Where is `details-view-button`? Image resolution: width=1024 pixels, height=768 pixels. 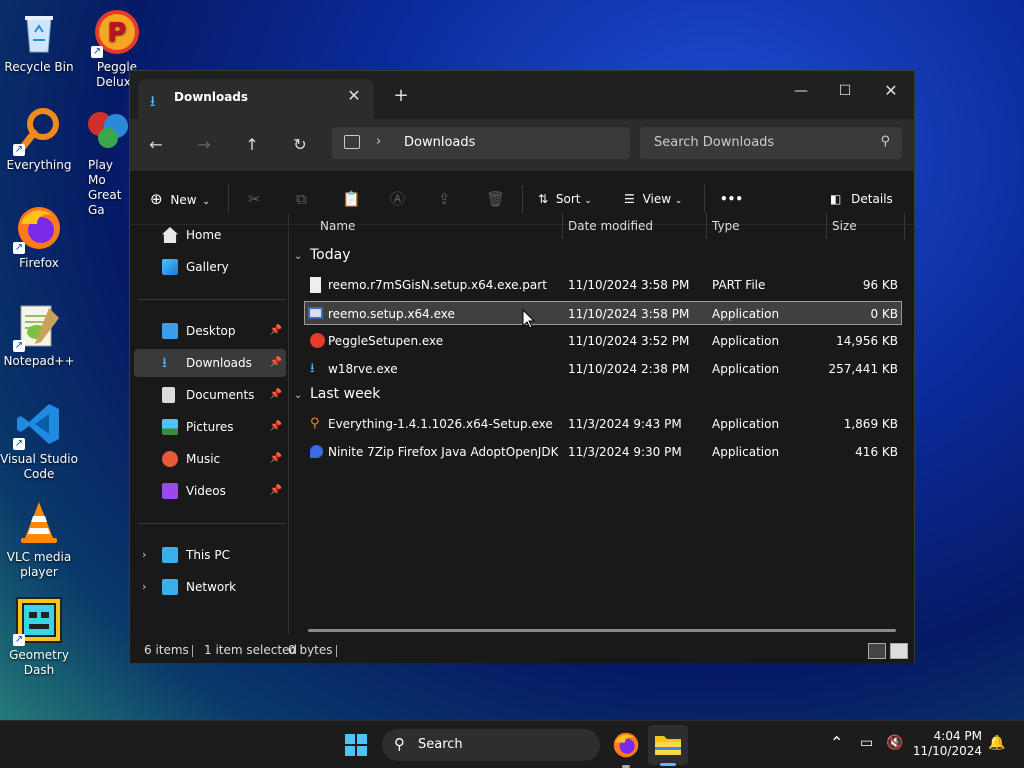 details-view-button is located at coordinates (877, 651).